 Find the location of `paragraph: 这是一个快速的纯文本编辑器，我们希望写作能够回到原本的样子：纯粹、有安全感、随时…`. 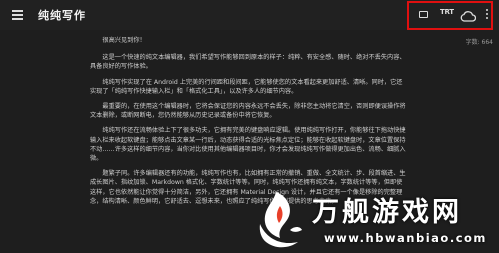

paragraph: 这是一个快速的纯文本编辑器，我们希望写作能够回到原本的样子：纯粹、有安全感、随时… is located at coordinates (248, 62).